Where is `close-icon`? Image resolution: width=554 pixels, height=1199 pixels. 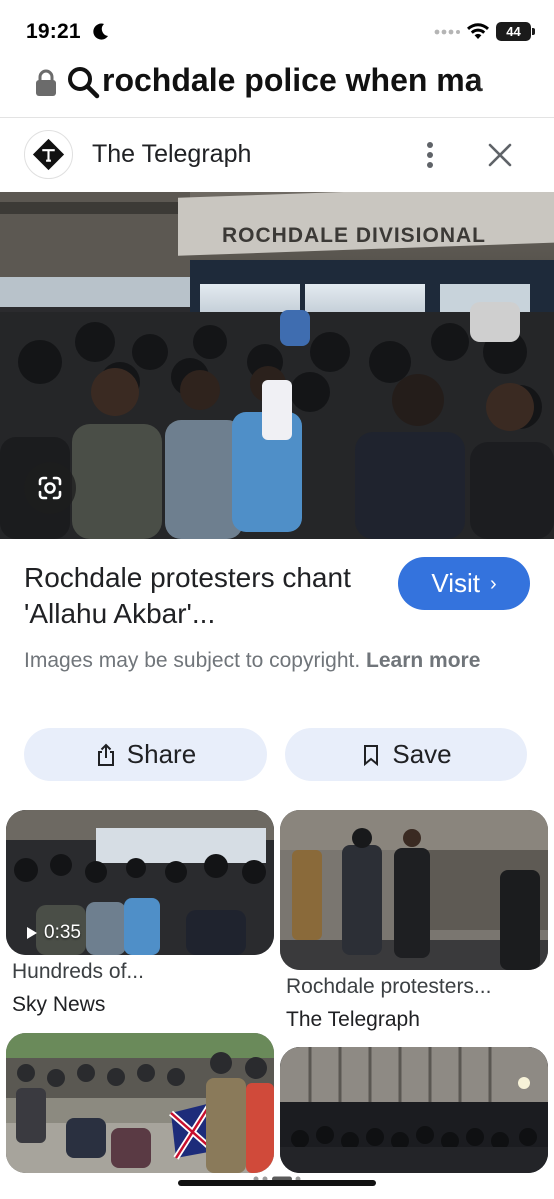 close-icon is located at coordinates (500, 155).